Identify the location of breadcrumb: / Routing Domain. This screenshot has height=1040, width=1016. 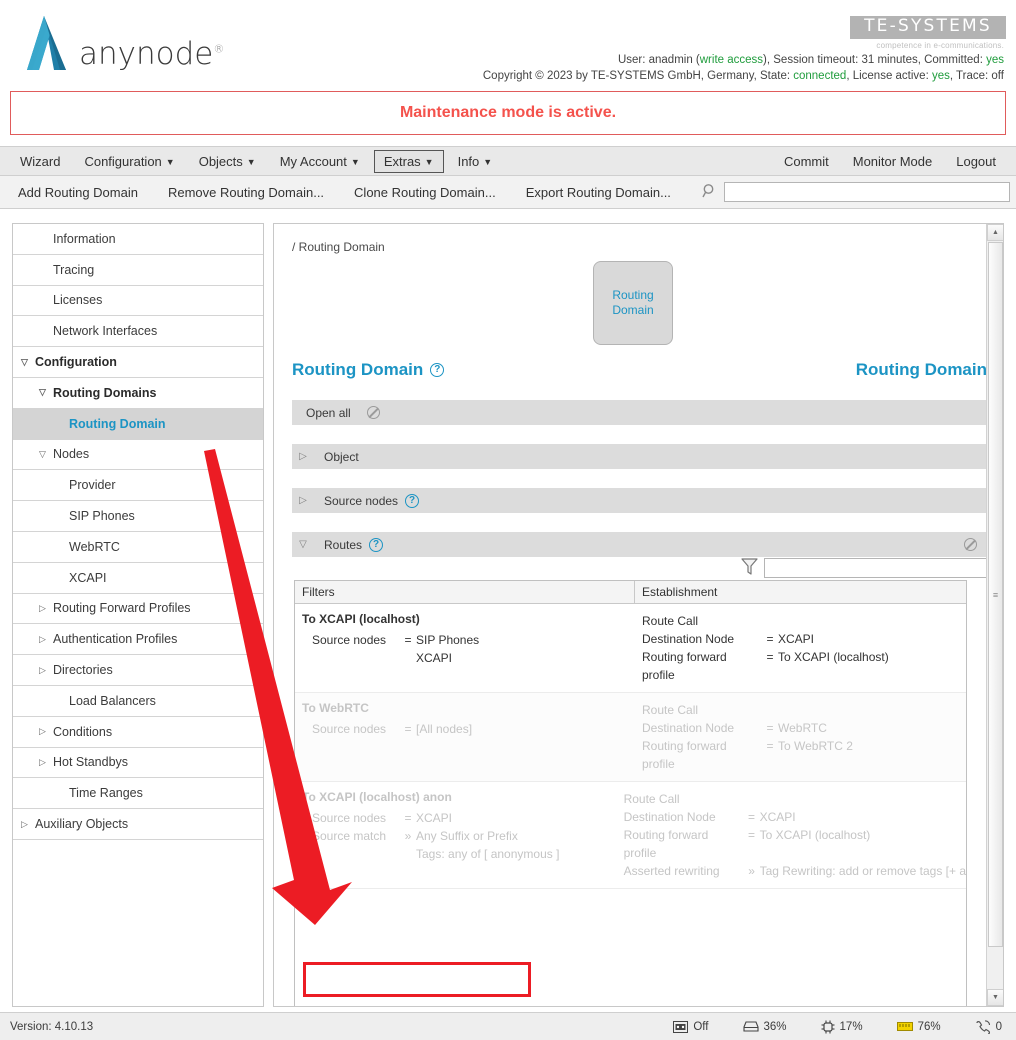
(338, 247).